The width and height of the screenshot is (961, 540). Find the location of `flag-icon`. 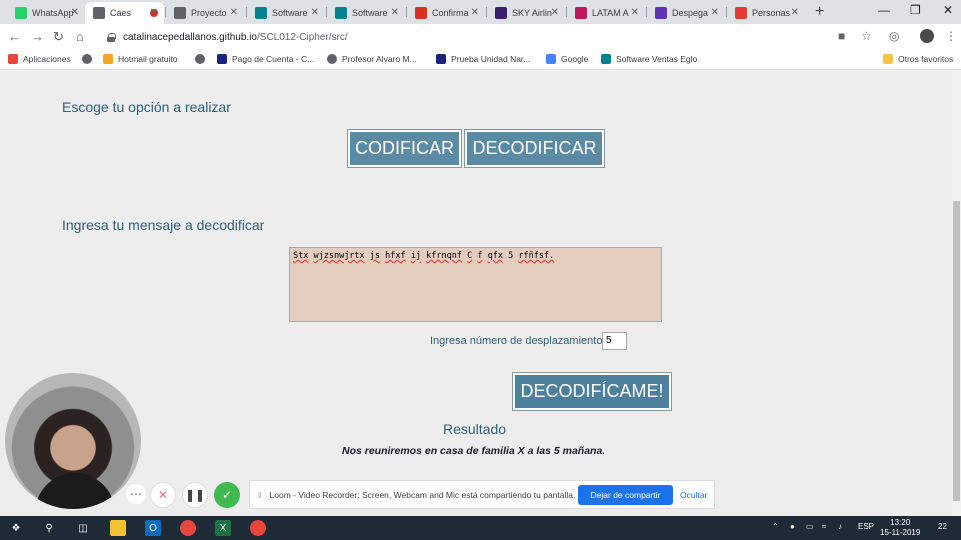

flag-icon is located at coordinates (341, 13).